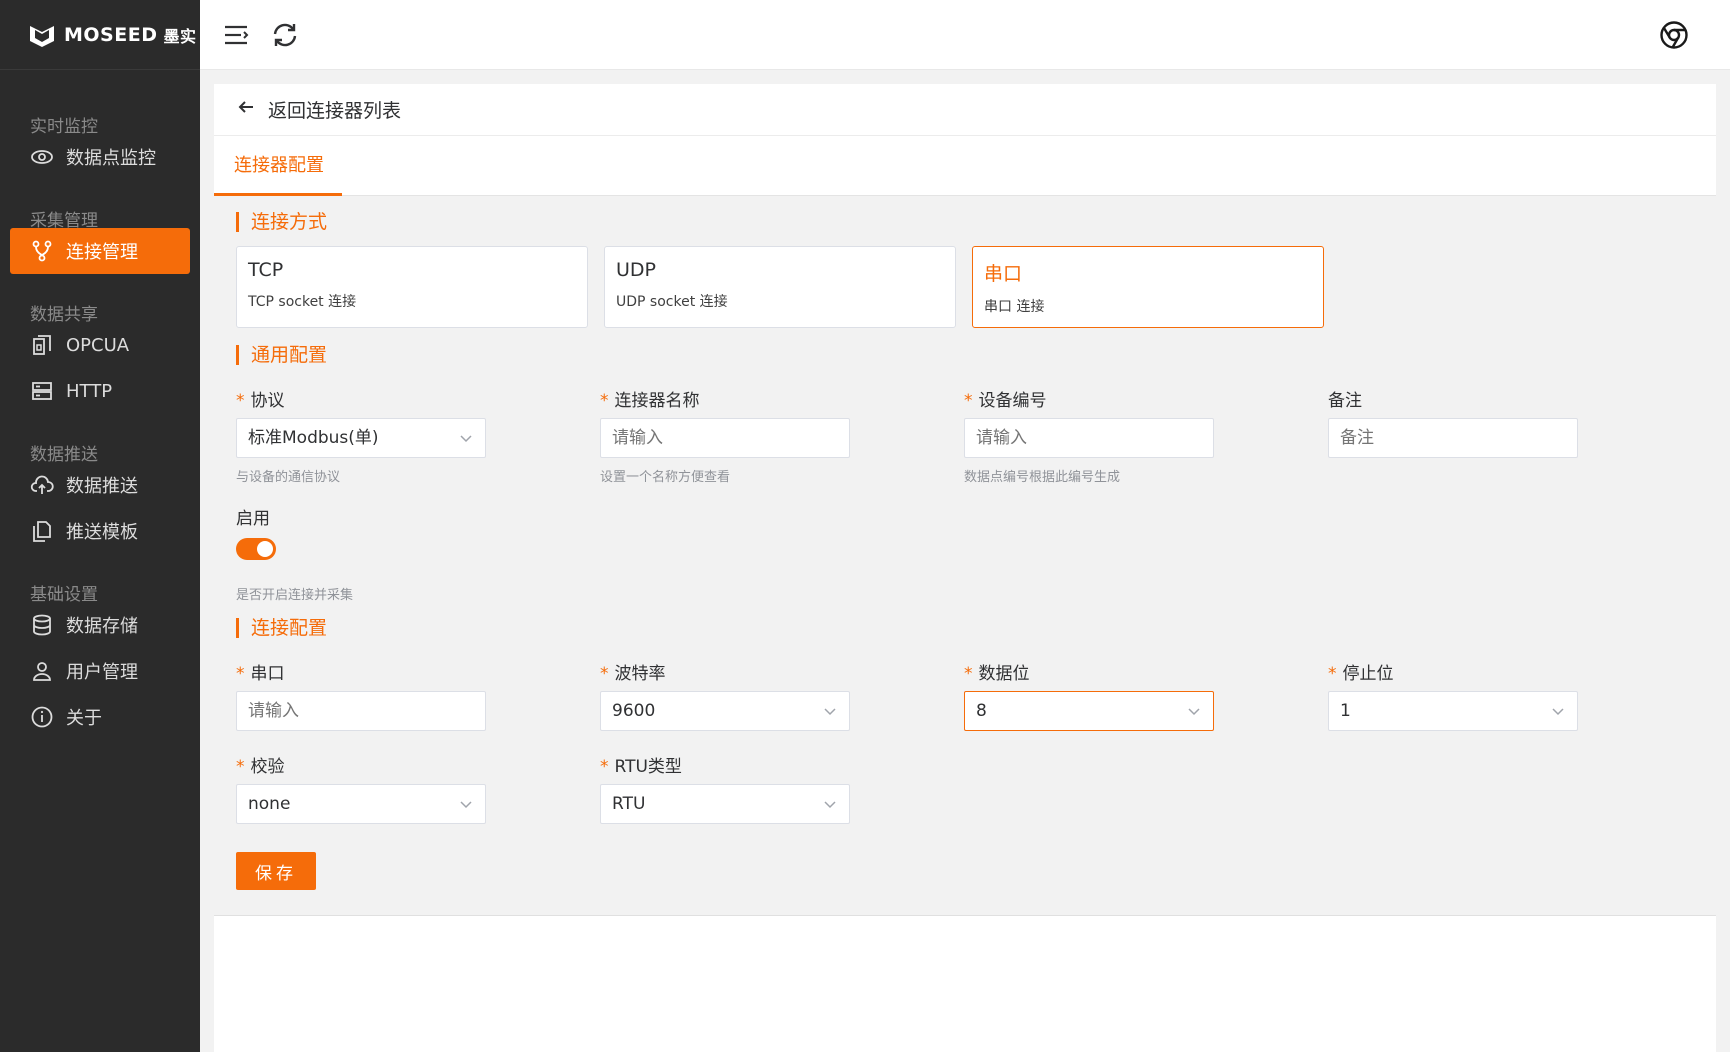 The height and width of the screenshot is (1052, 1730). What do you see at coordinates (42, 157) in the screenshot?
I see `eye-icon` at bounding box center [42, 157].